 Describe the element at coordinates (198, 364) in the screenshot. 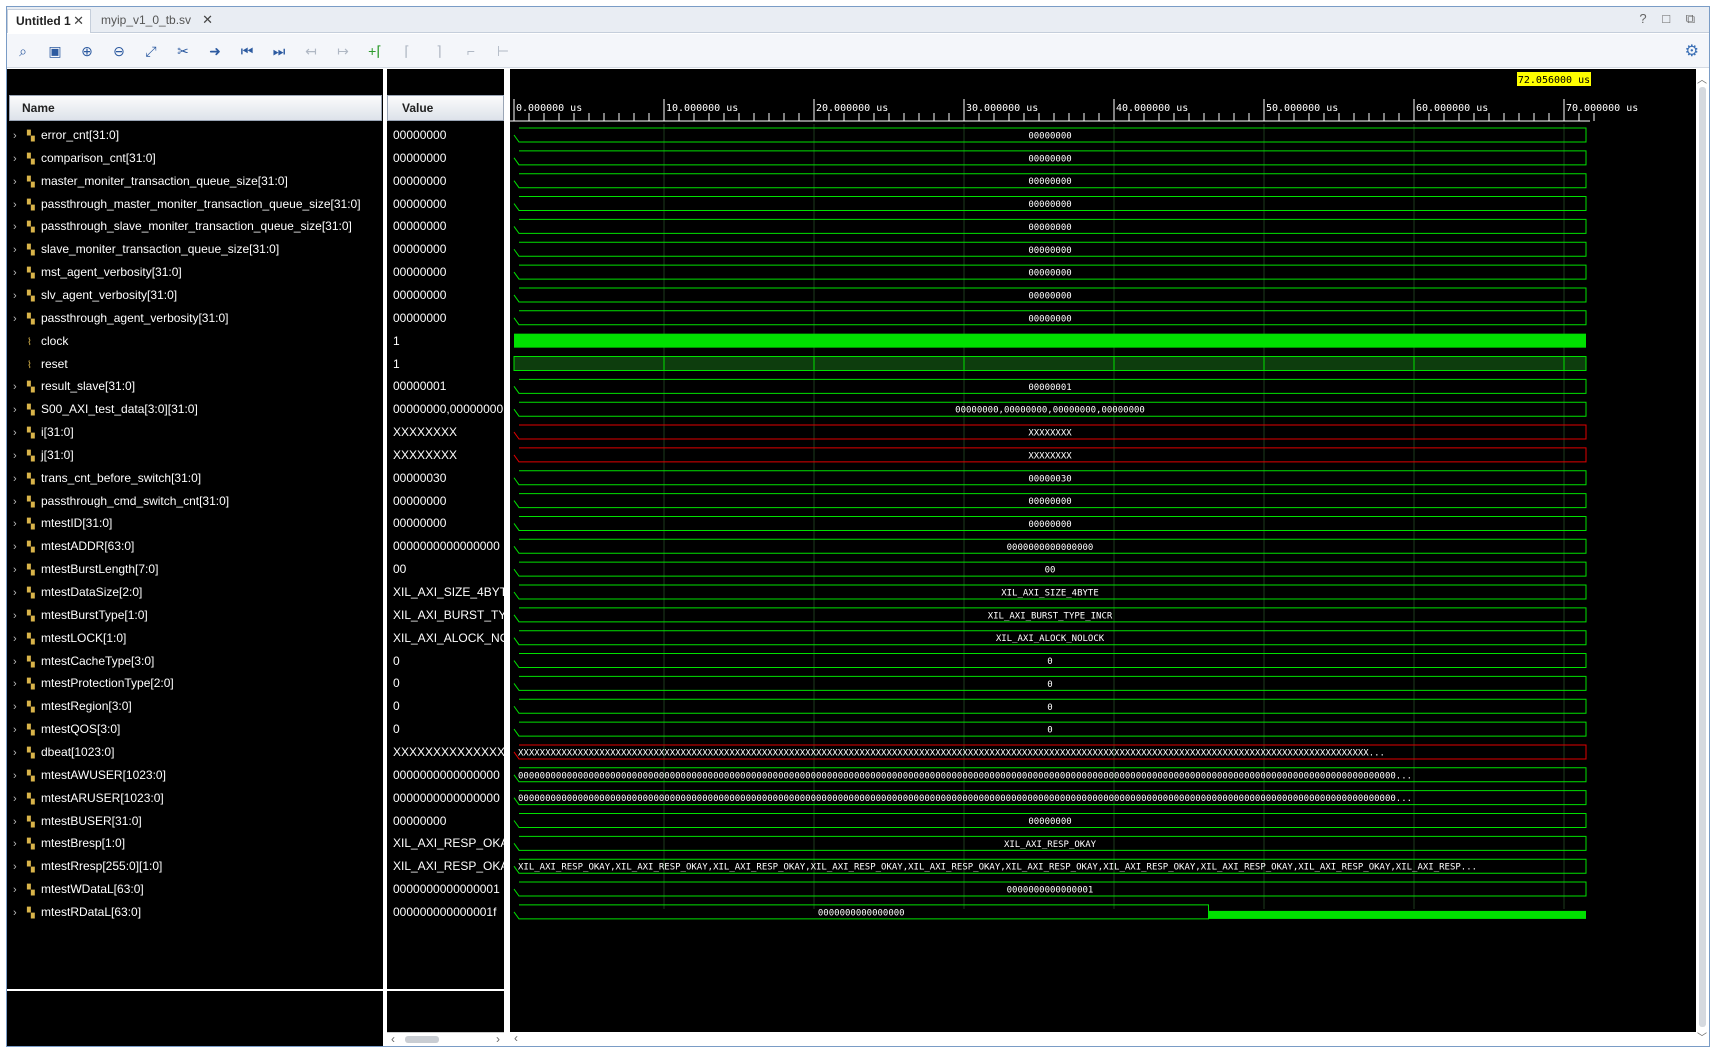

I see `signal-row: ⌇ reset` at that location.